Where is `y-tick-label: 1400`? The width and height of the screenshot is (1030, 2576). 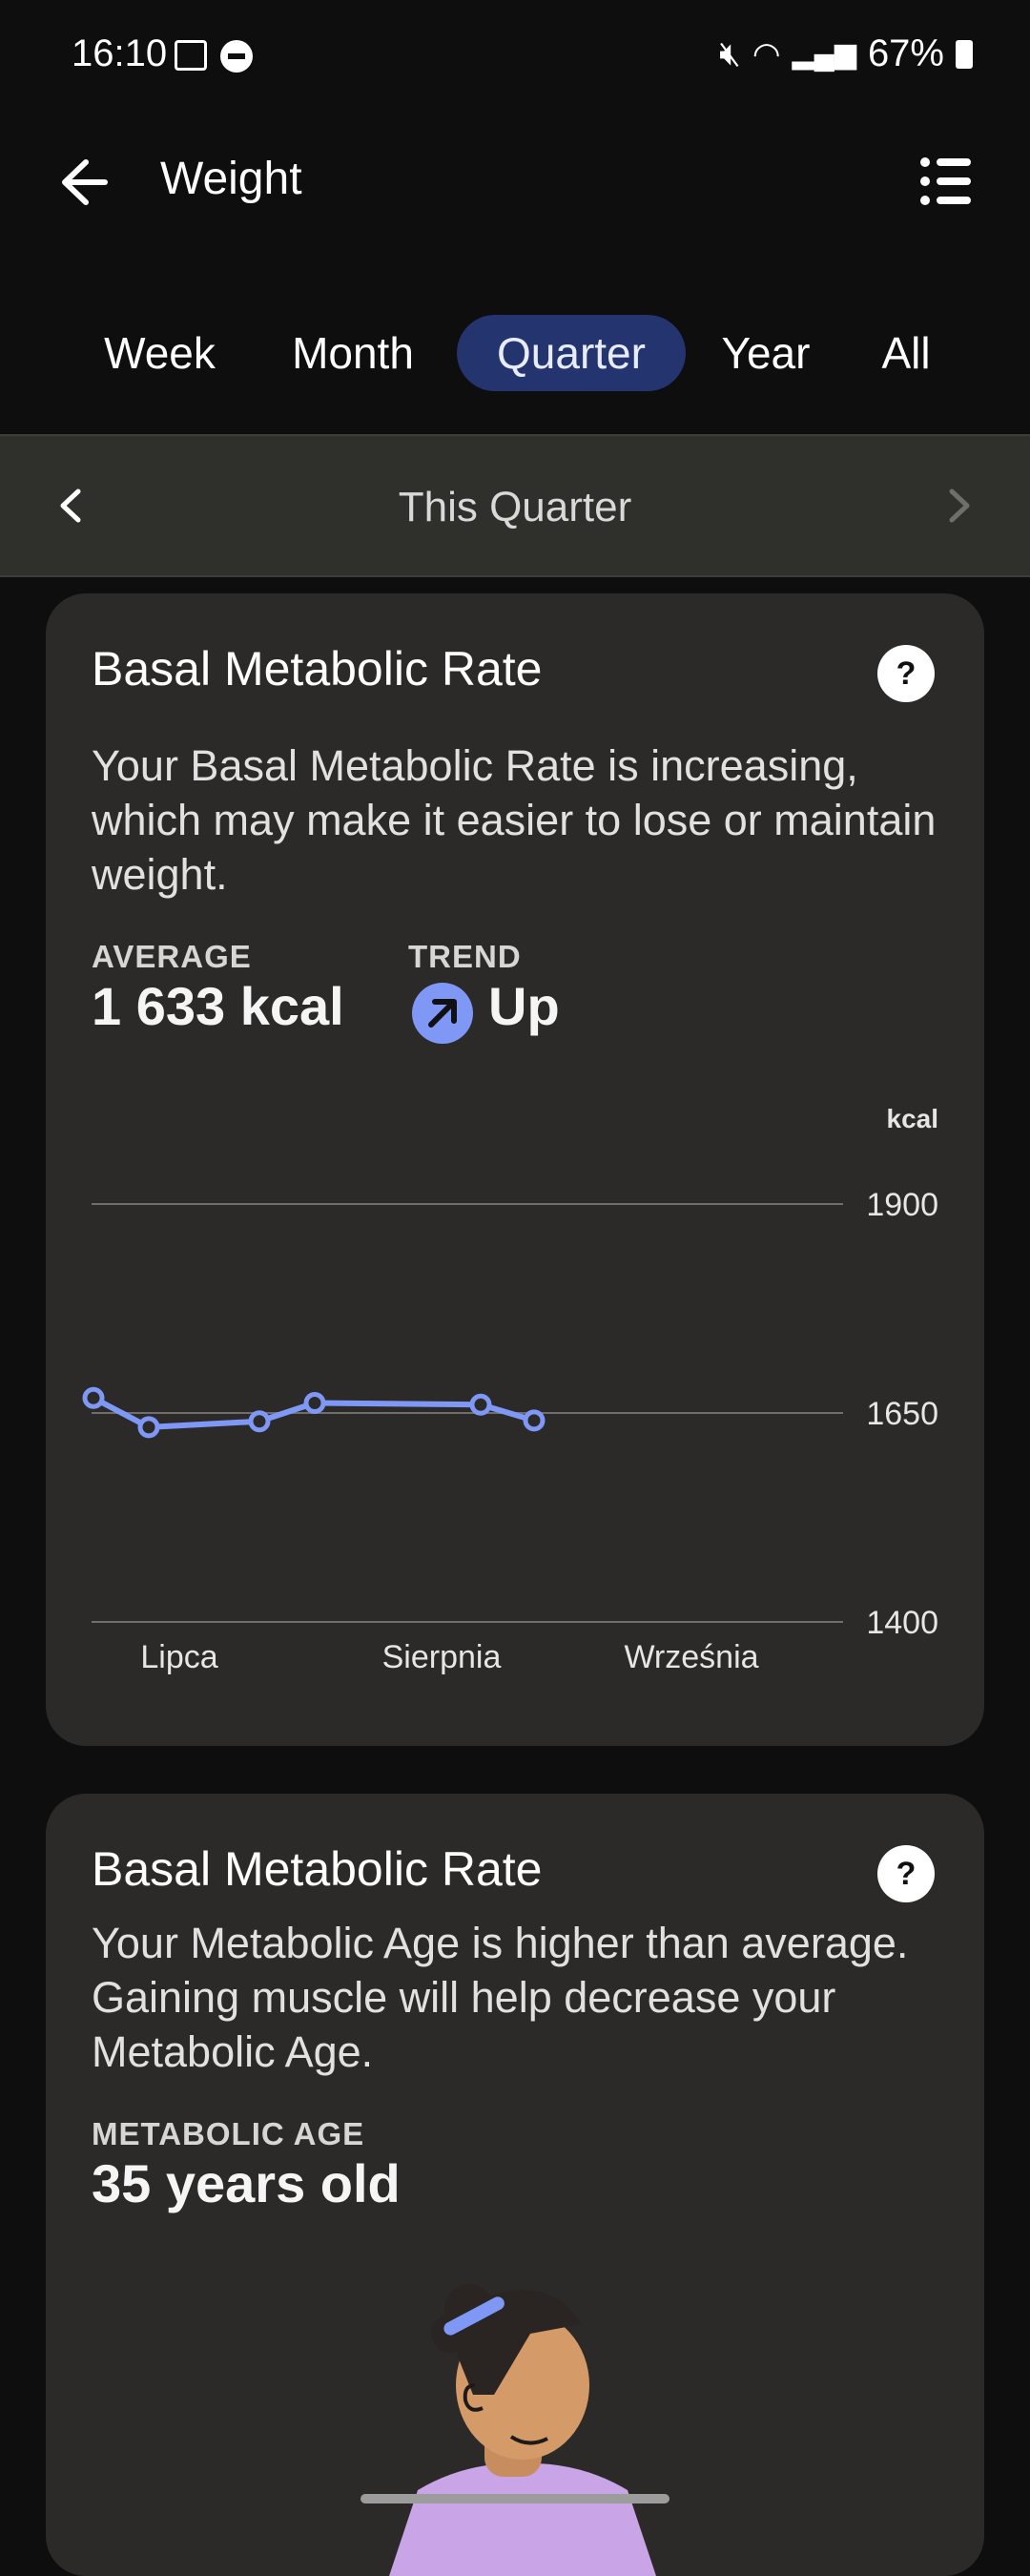 y-tick-label: 1400 is located at coordinates (902, 1623).